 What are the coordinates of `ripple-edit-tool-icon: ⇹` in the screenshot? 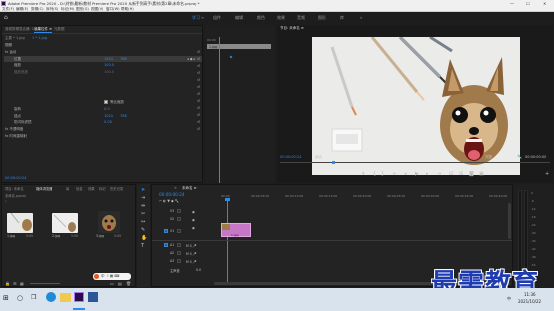 It's located at (143, 206).